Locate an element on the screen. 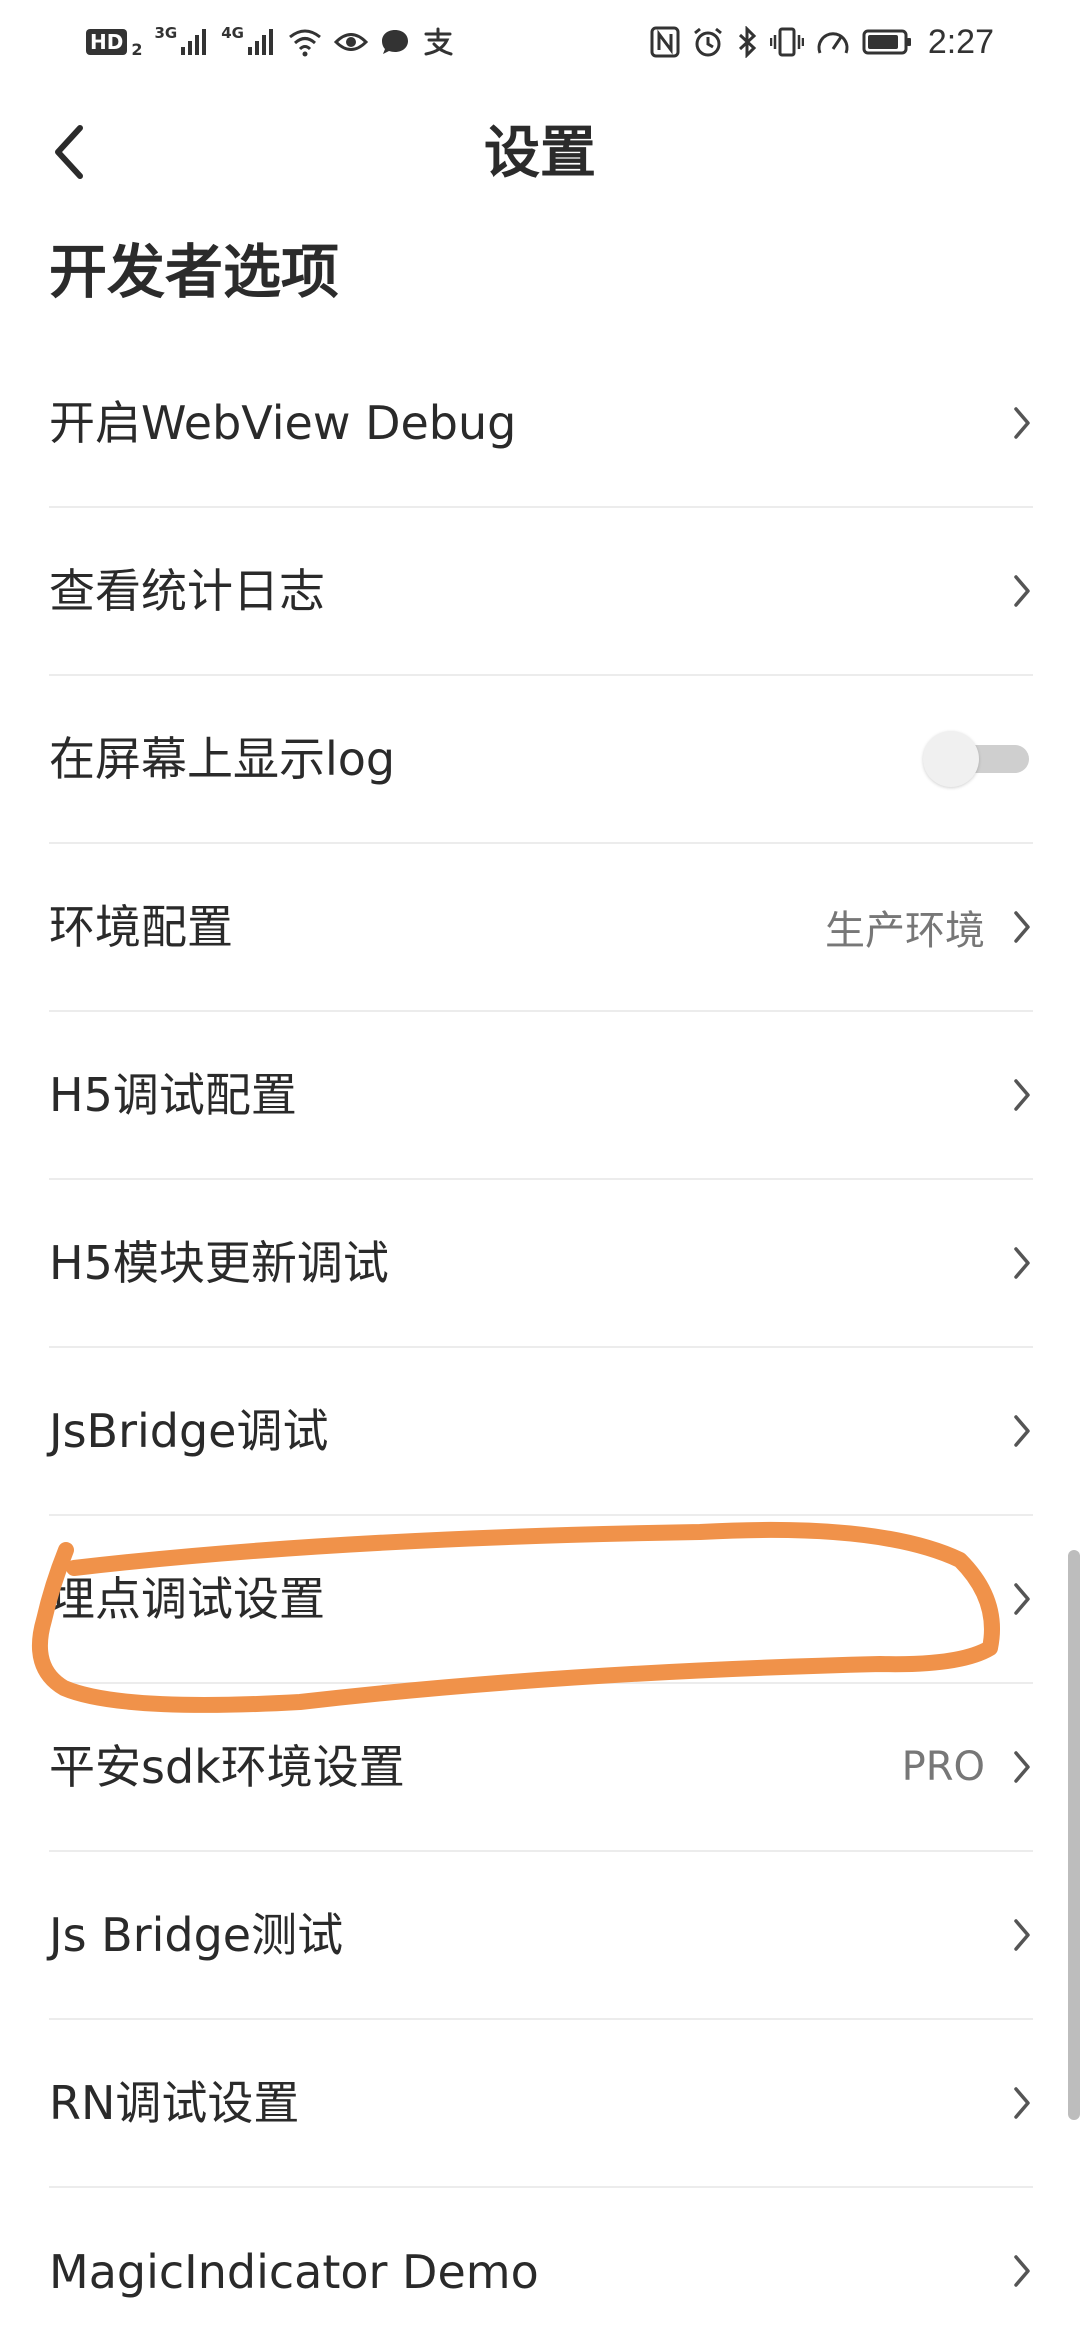 The width and height of the screenshot is (1080, 2340). settings-row-label: JsBridge调试 is located at coordinates (189, 1431).